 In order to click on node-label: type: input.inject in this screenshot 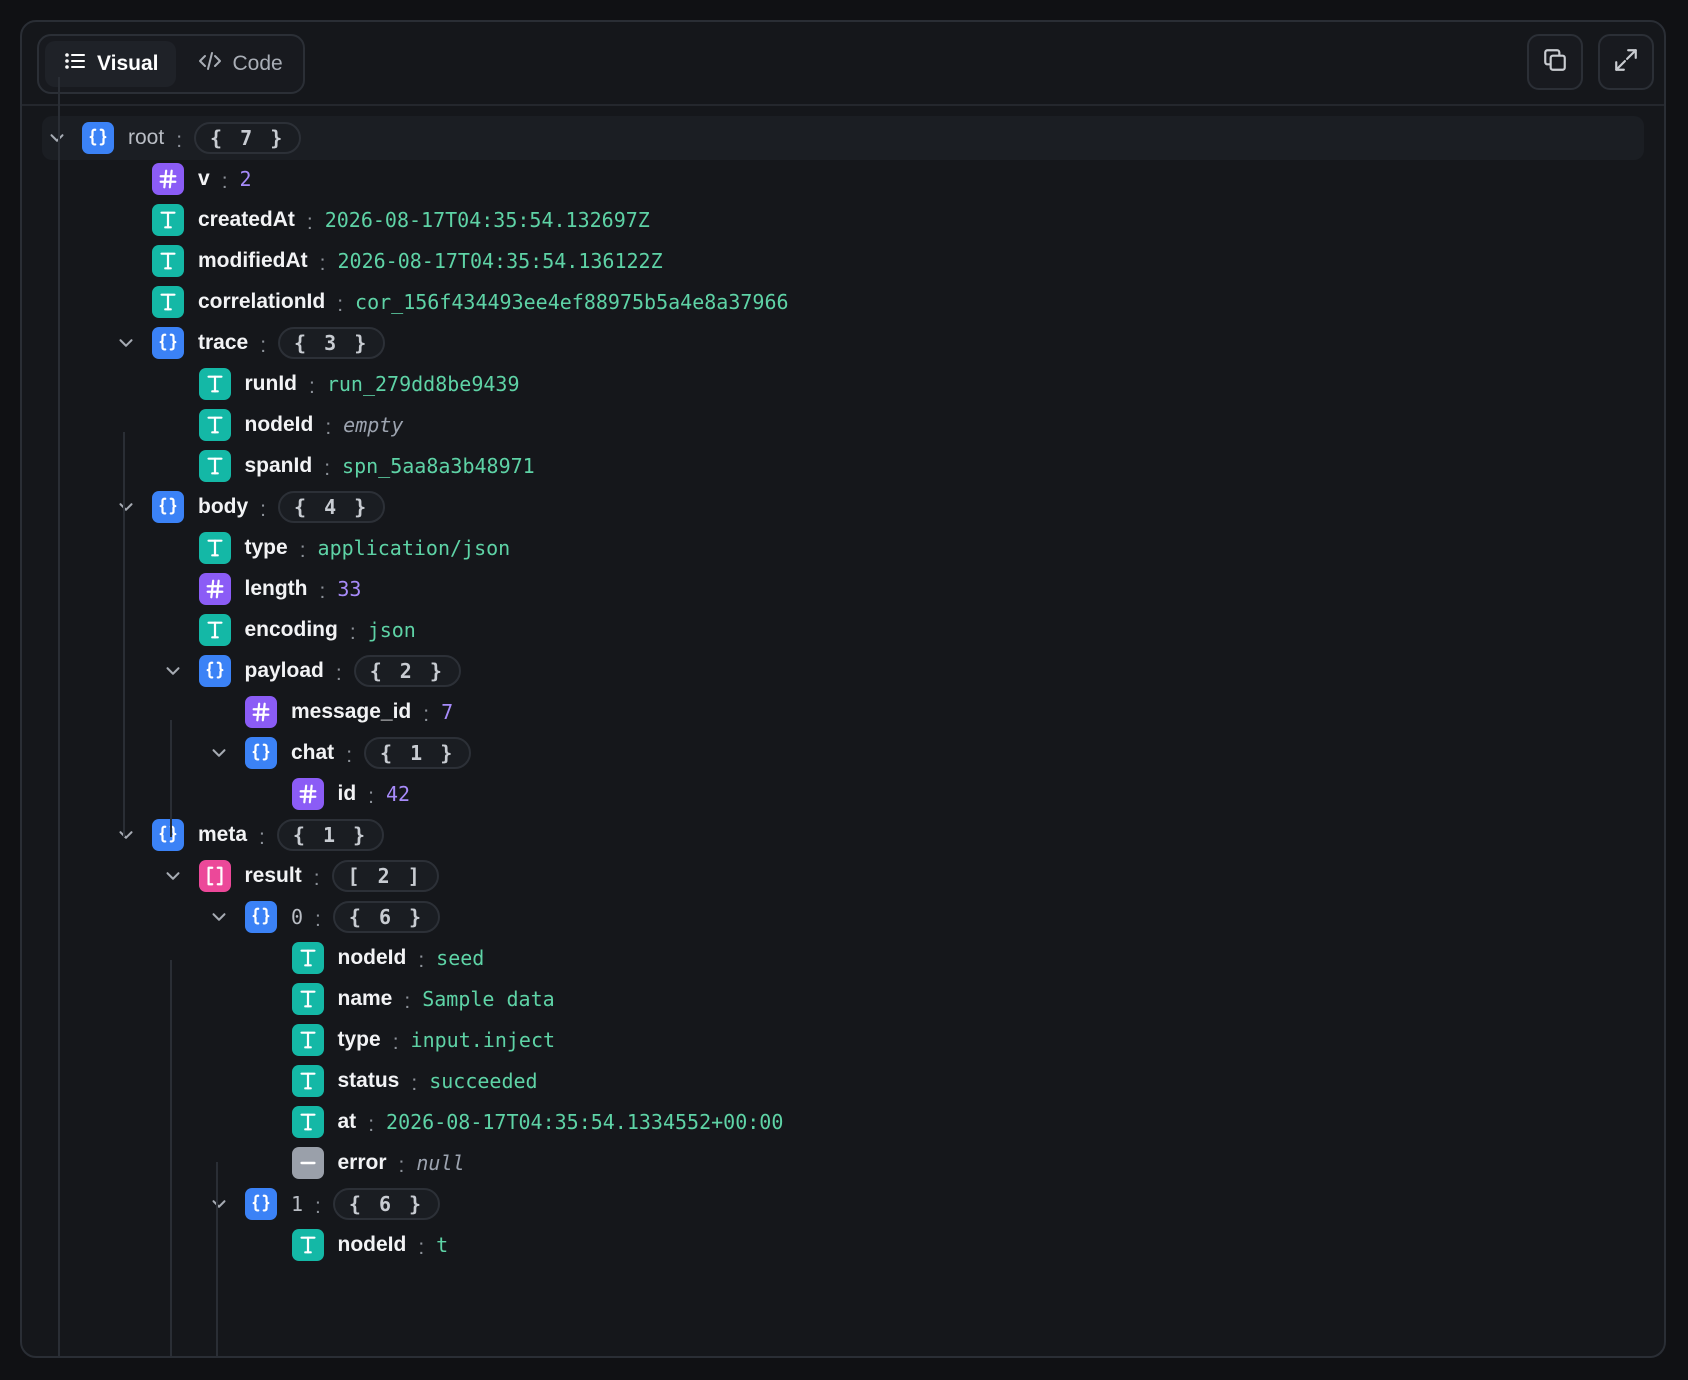, I will do `click(447, 1041)`.